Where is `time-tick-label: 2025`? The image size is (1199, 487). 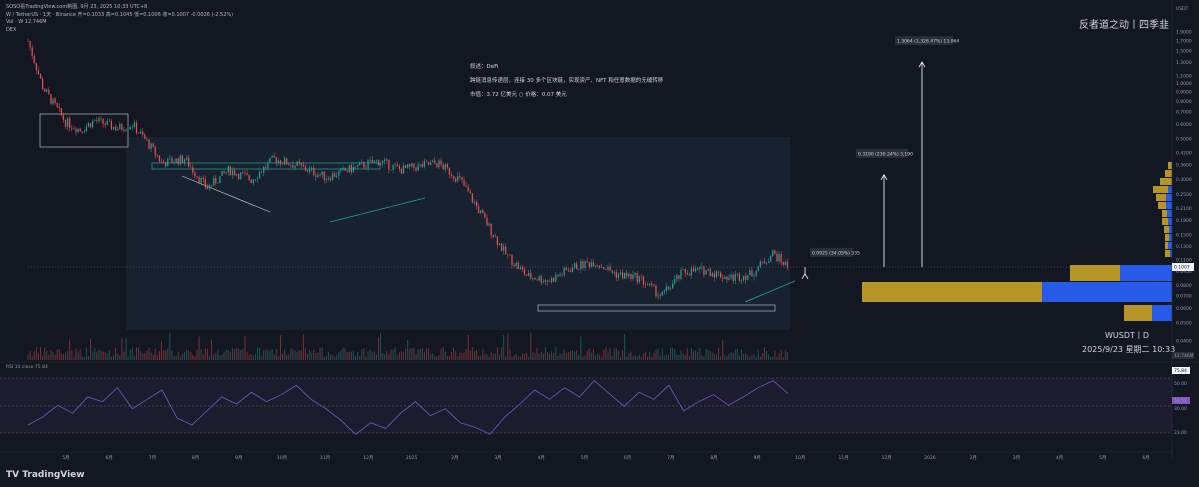
time-tick-label: 2025 is located at coordinates (412, 458).